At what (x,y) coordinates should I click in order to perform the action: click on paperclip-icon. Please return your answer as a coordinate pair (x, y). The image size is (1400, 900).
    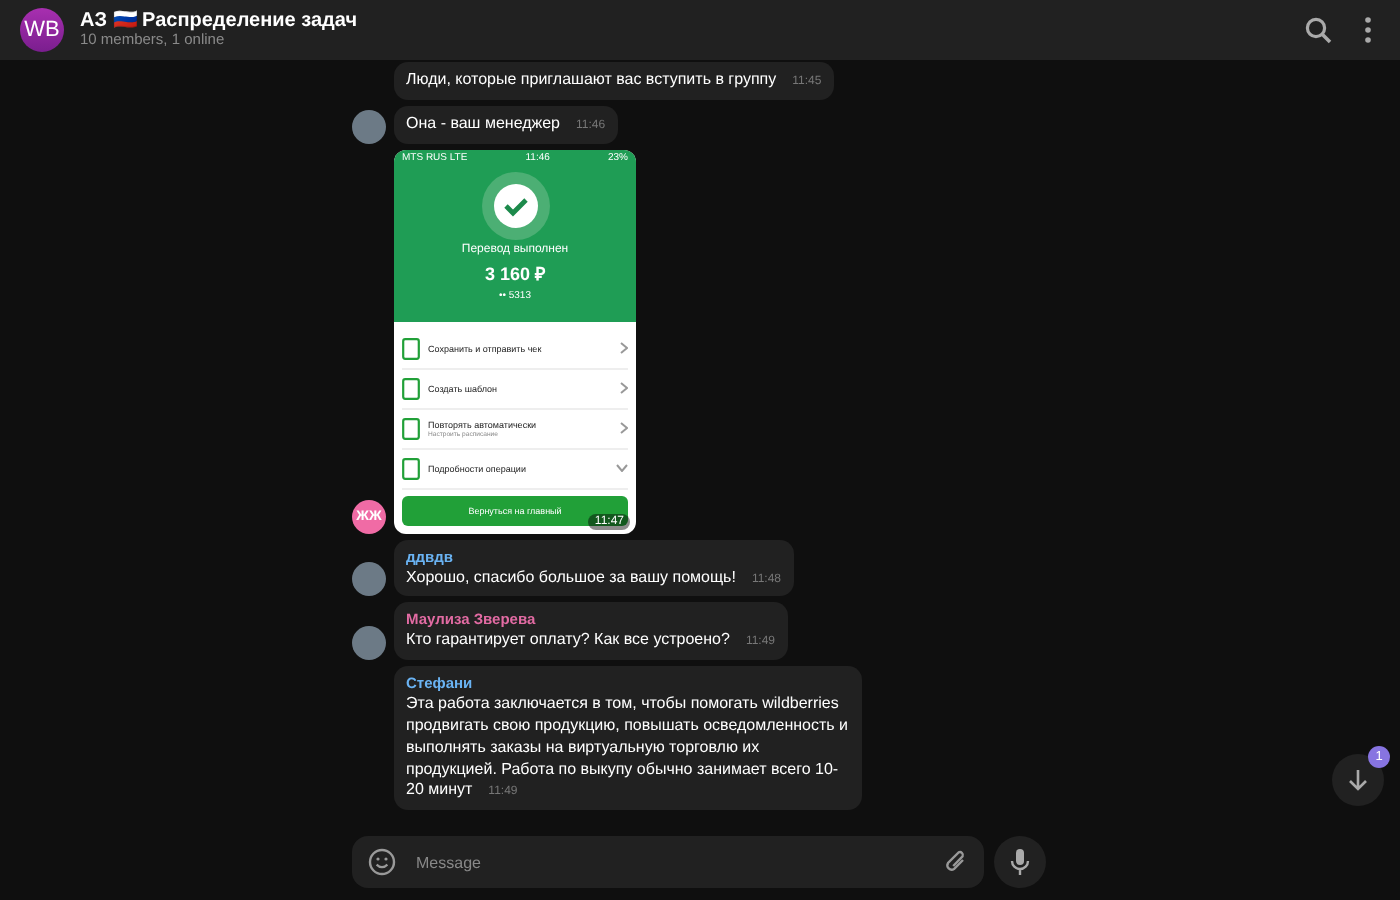
    Looking at the image, I should click on (956, 862).